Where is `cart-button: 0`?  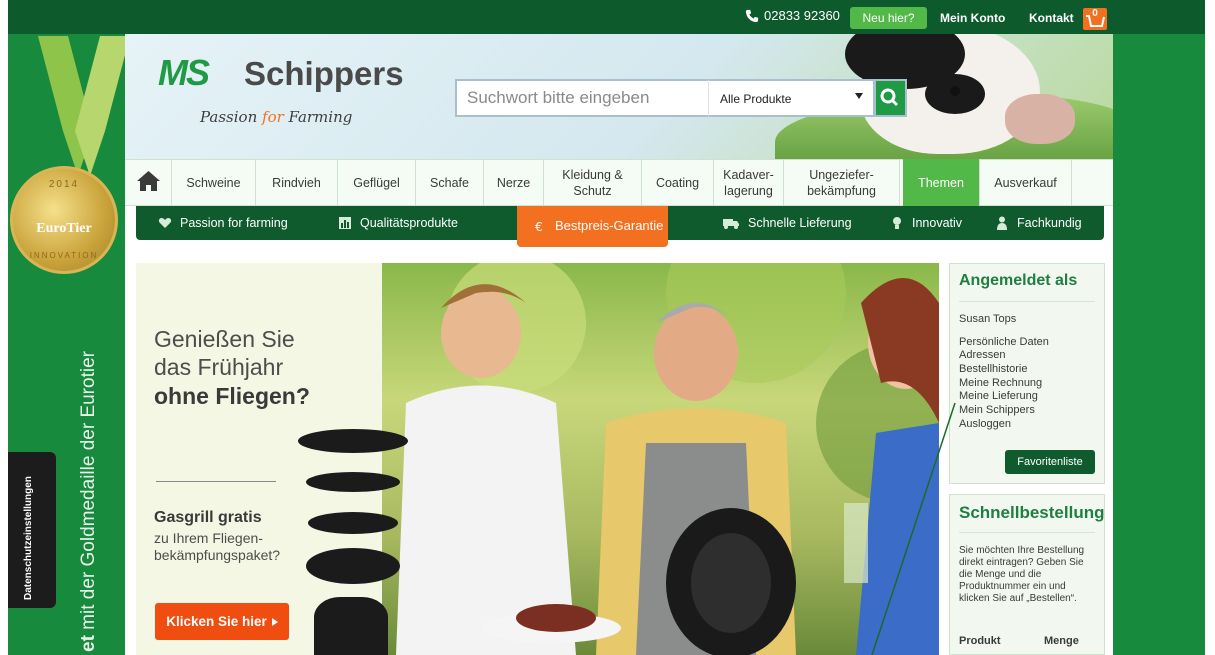 cart-button: 0 is located at coordinates (1095, 19).